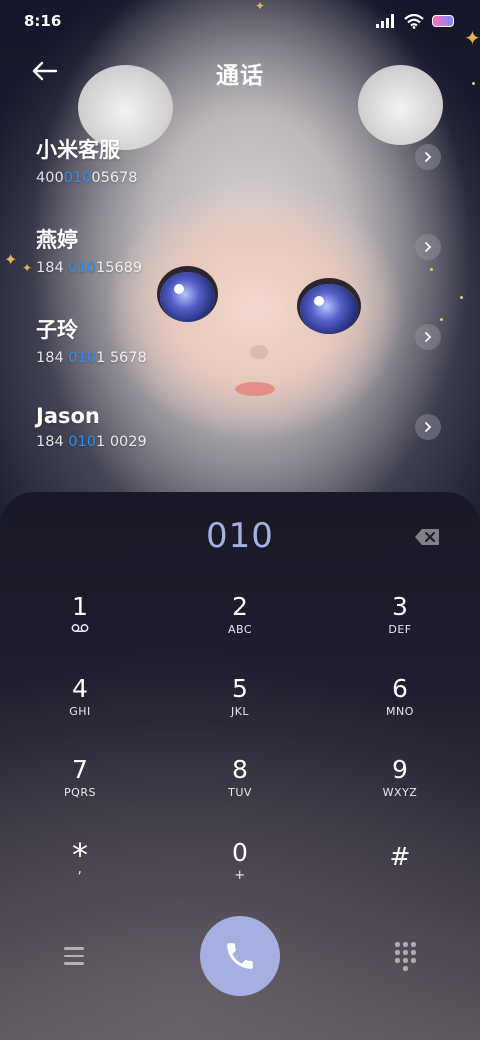  I want to click on phone-icon, so click(240, 956).